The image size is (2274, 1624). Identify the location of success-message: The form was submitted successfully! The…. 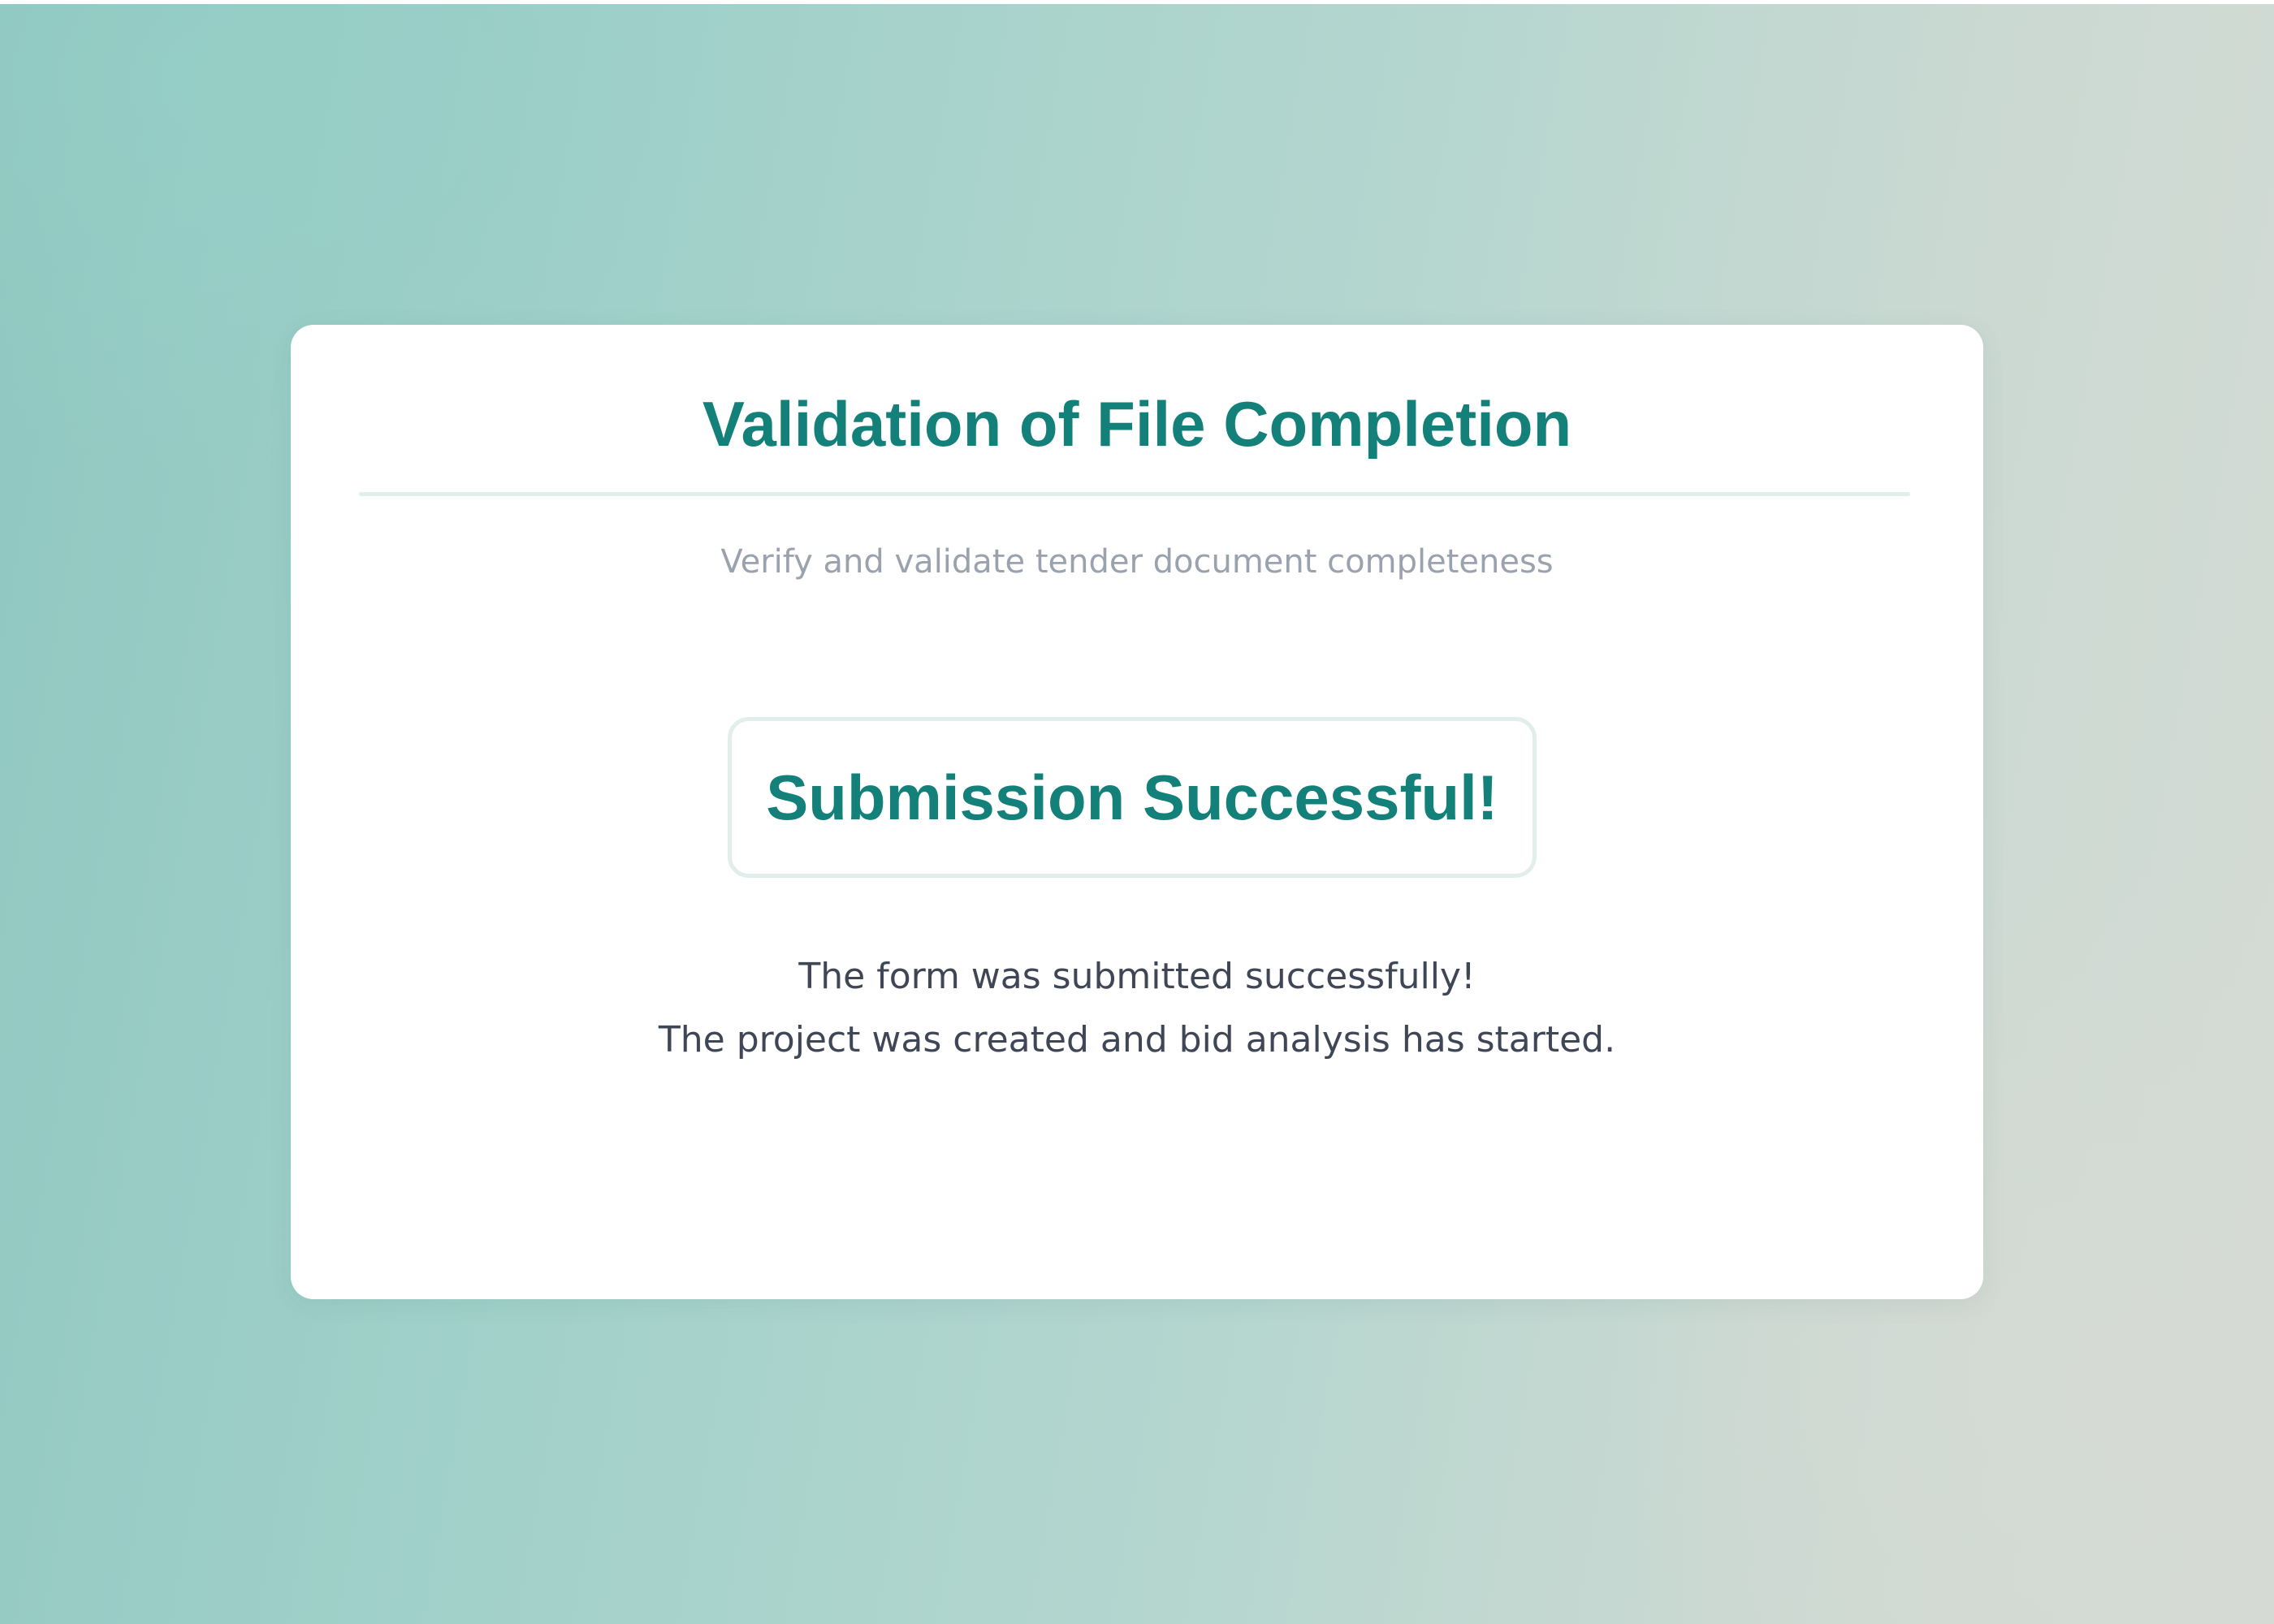
(1137, 1009).